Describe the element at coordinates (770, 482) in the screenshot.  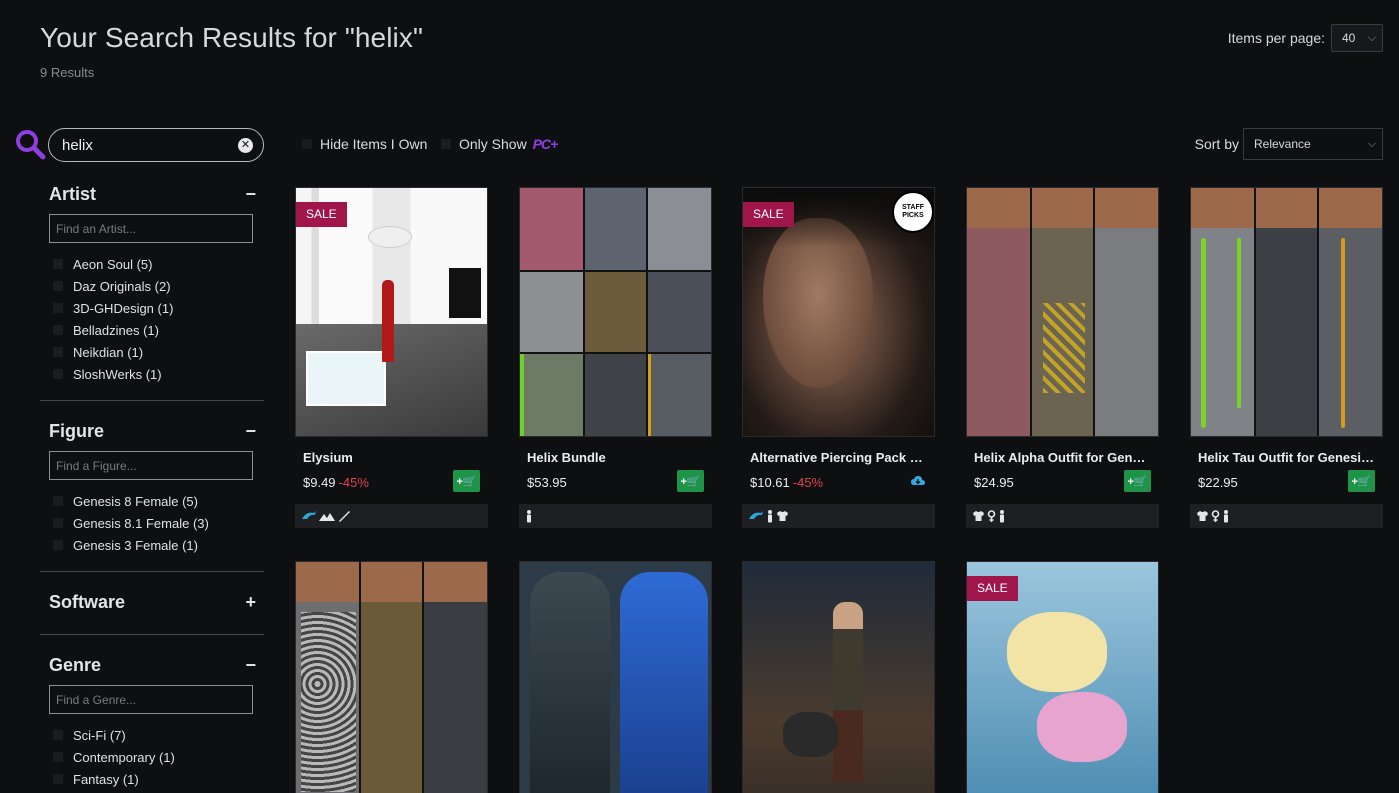
I see `price: $10.61` at that location.